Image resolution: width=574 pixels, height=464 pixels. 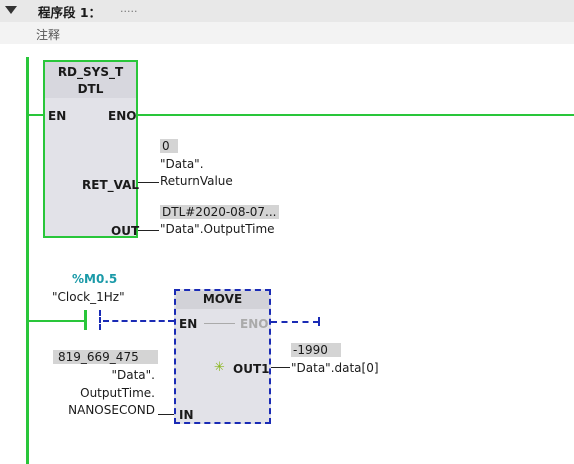 I want to click on rd-sys-t-type: DTL, so click(x=90, y=89).